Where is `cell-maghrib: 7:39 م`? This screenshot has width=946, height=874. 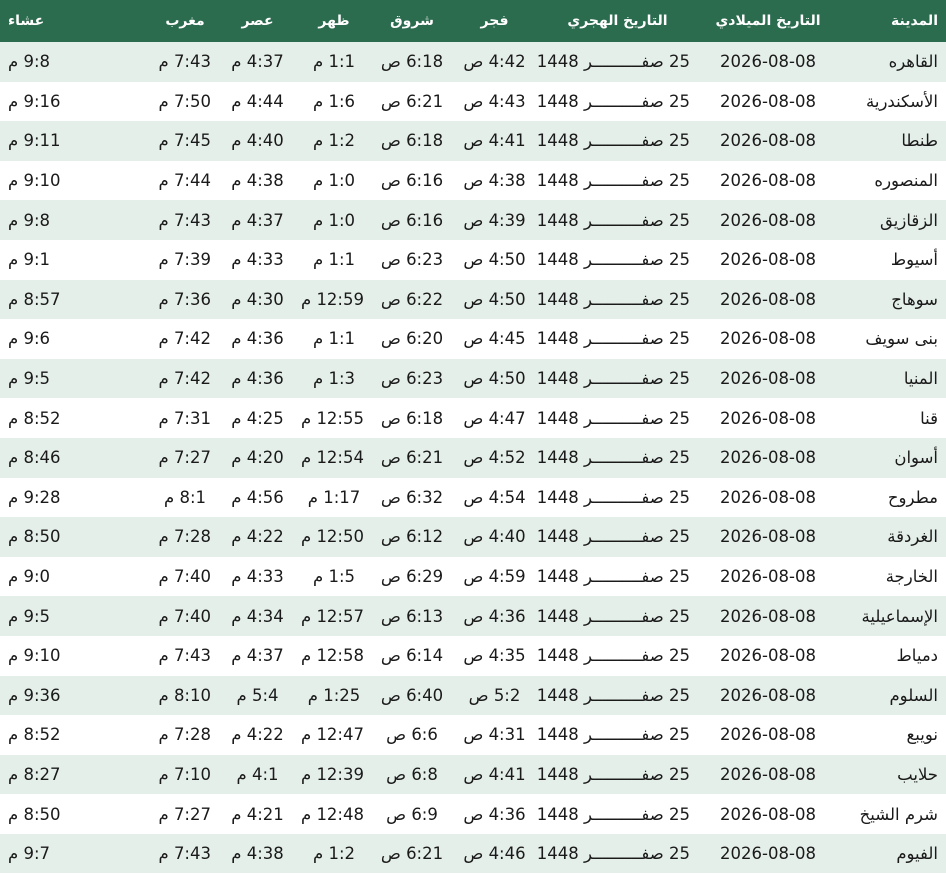 cell-maghrib: 7:39 م is located at coordinates (185, 259).